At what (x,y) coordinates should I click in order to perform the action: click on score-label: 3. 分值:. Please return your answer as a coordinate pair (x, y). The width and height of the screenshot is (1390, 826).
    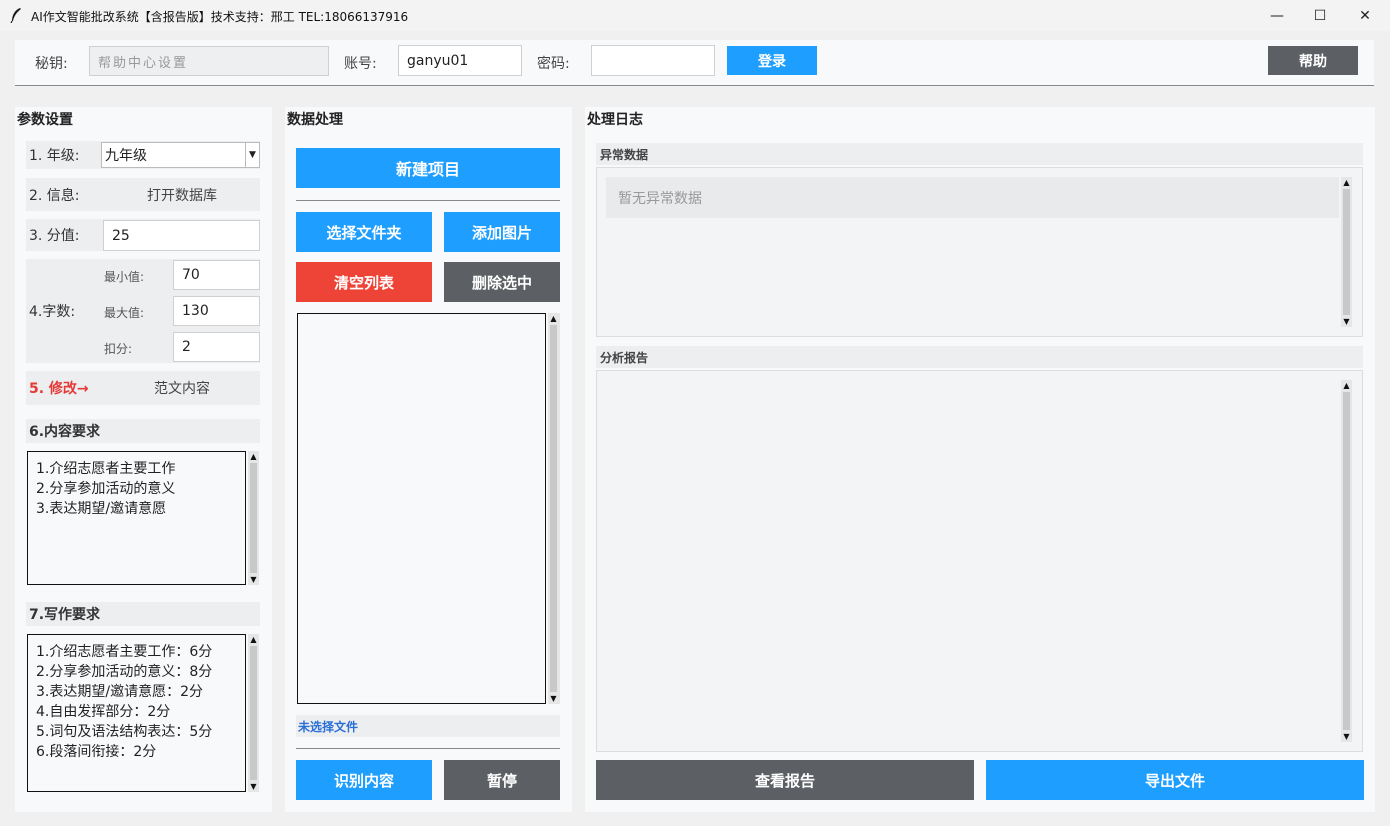
    Looking at the image, I should click on (54, 236).